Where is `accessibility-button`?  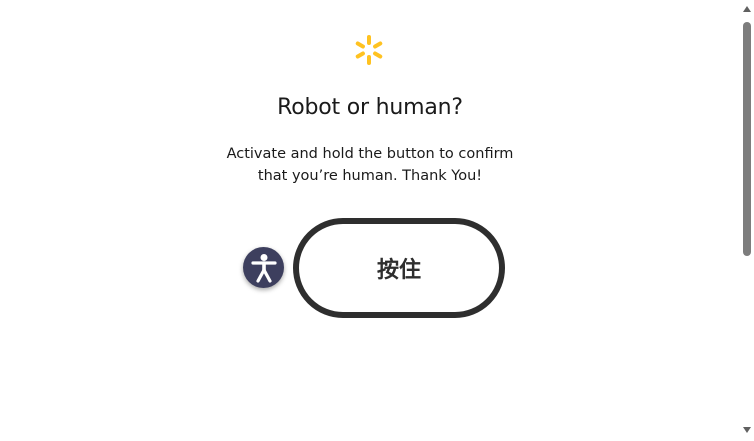
accessibility-button is located at coordinates (263, 267).